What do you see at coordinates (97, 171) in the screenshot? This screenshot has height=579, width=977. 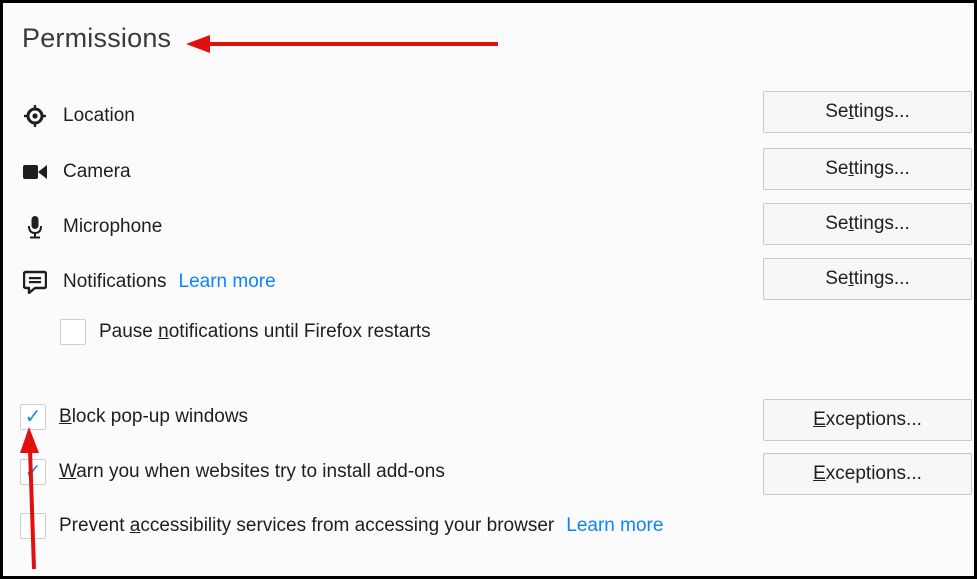 I see `camera-label: Camera` at bounding box center [97, 171].